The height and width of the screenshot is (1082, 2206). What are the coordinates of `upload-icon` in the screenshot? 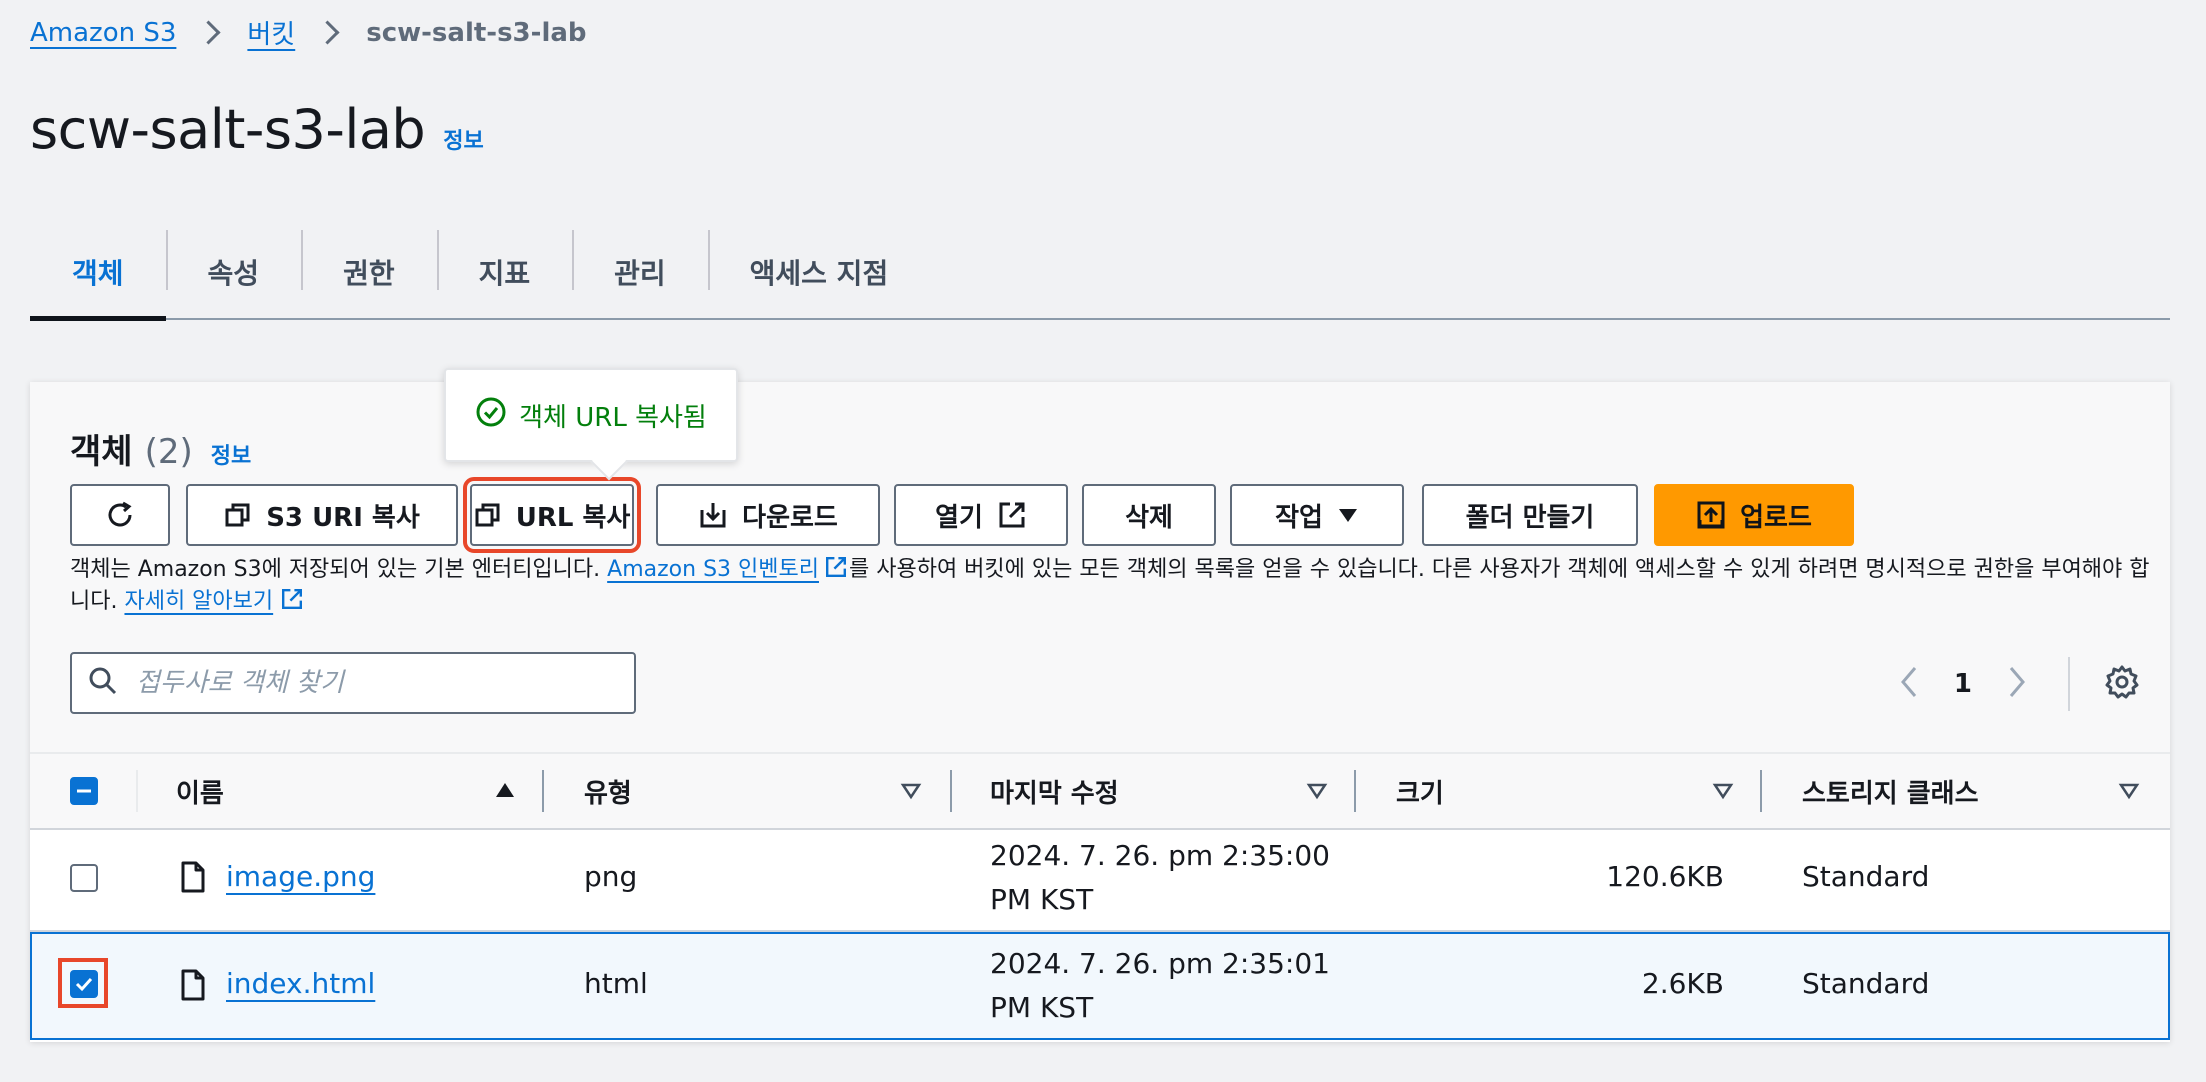 It's located at (1711, 515).